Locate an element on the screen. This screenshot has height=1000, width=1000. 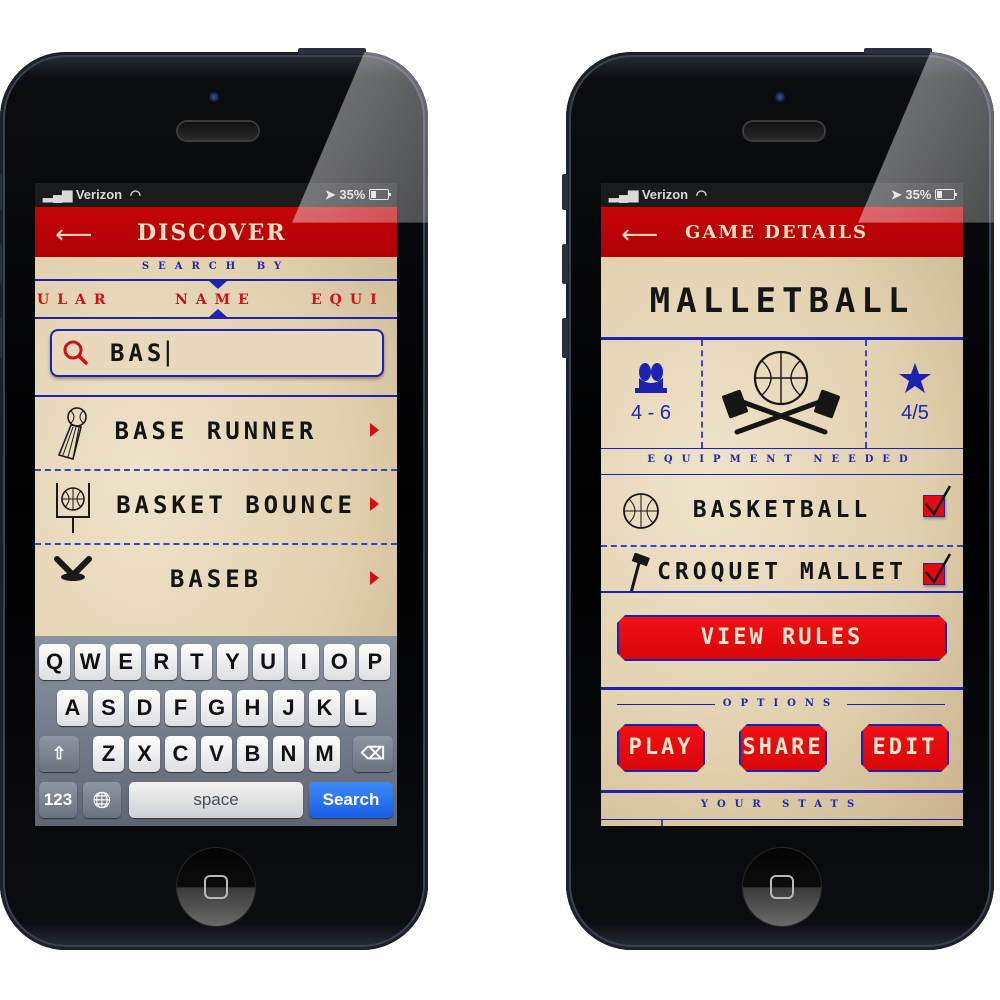
keyboard-bottom-row: 123 🌐 space Search is located at coordinates (216, 804).